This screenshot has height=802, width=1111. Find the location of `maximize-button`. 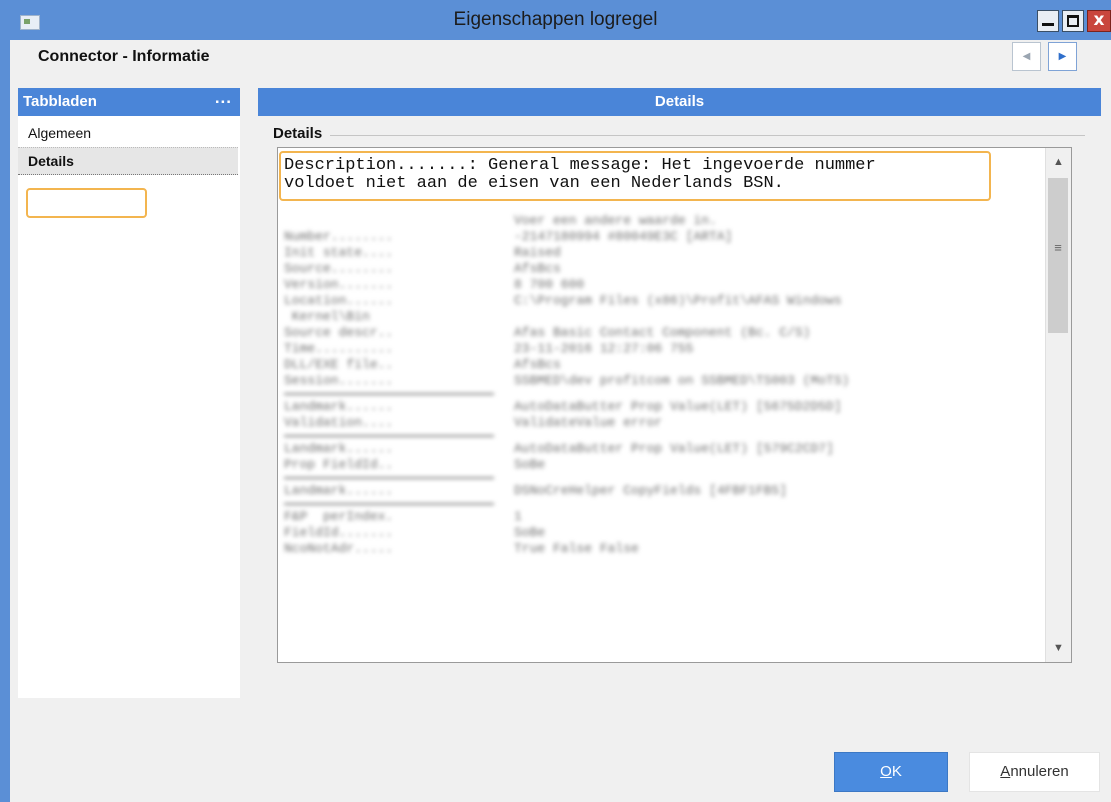

maximize-button is located at coordinates (1073, 21).